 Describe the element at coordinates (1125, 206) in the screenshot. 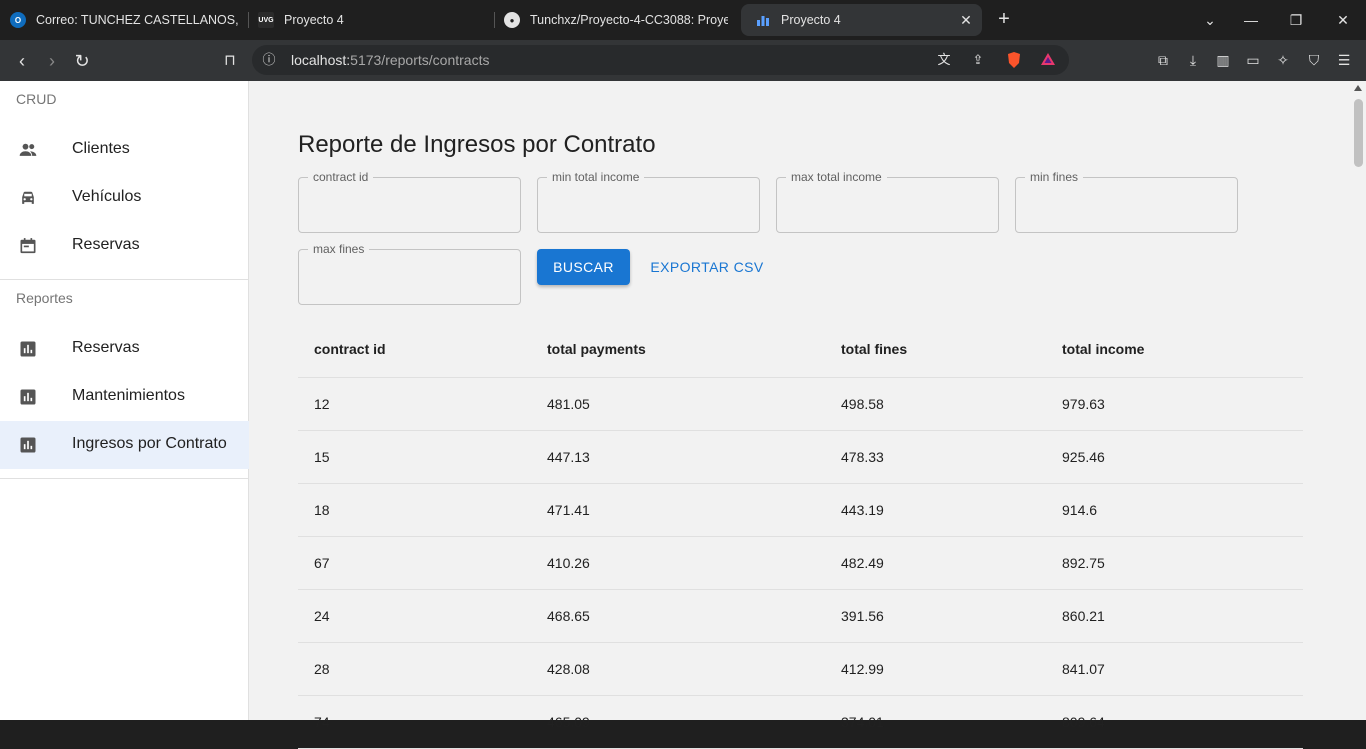

I see `min-fines-input` at that location.